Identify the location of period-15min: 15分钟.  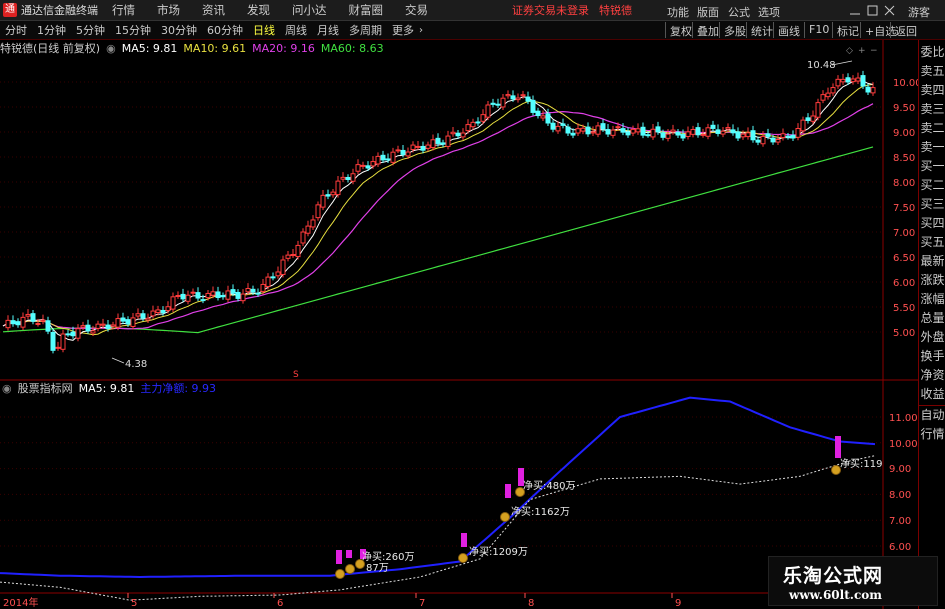
(133, 30).